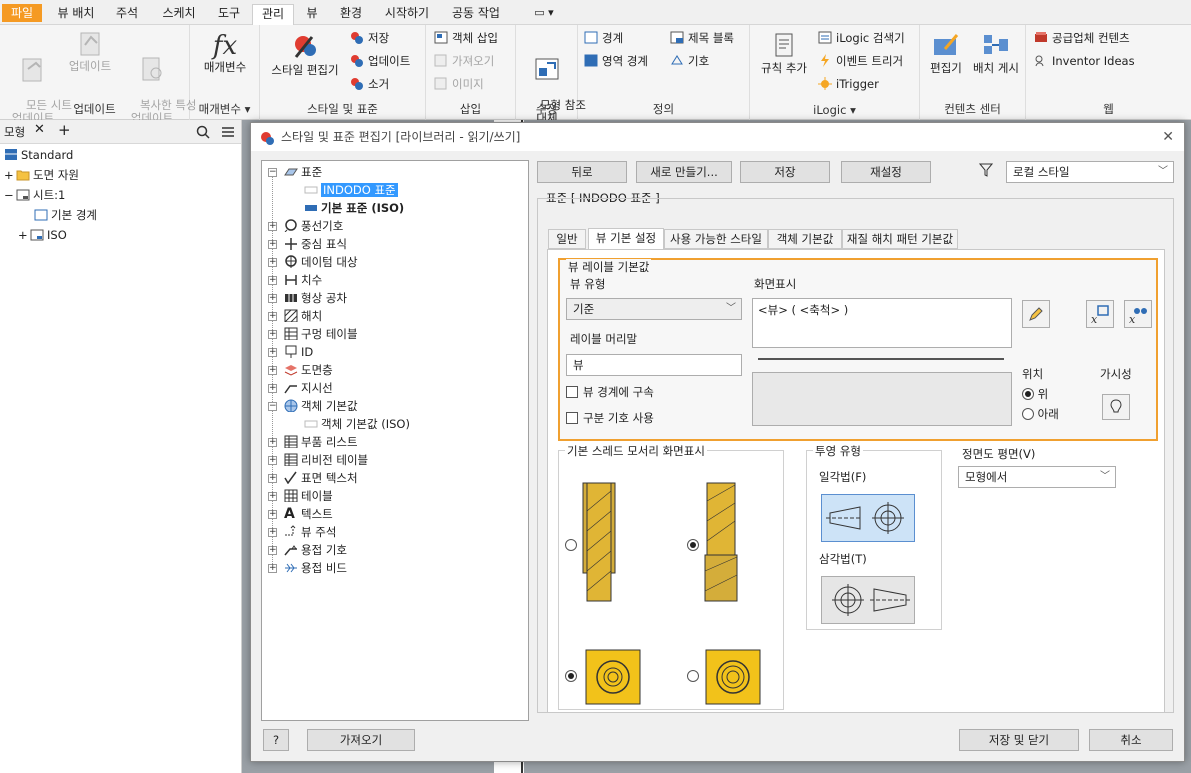 The image size is (1191, 773). I want to click on thread-option-1-radio, so click(571, 545).